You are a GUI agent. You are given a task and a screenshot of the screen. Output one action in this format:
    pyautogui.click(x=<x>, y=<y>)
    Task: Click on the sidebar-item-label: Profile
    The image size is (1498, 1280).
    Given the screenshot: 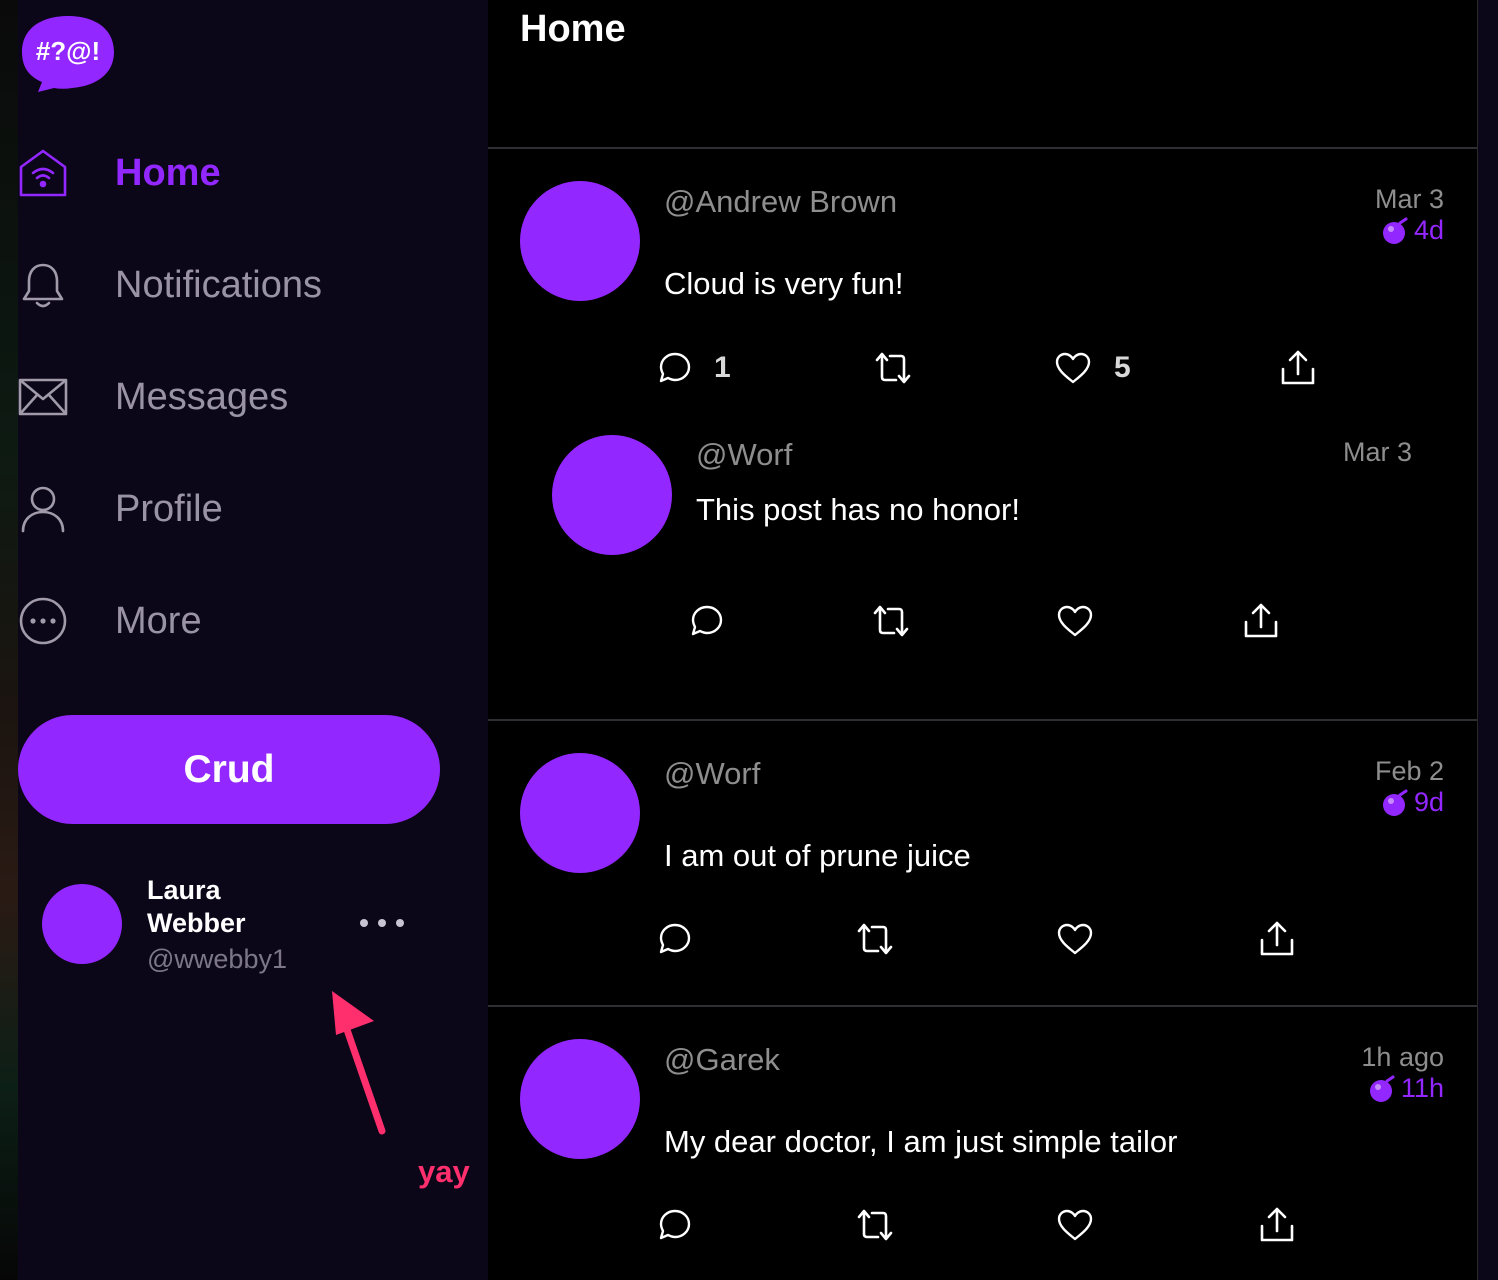 What is the action you would take?
    pyautogui.click(x=169, y=508)
    